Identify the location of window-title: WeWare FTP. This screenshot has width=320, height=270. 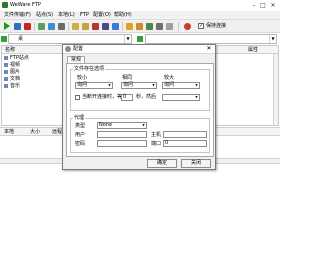
(25, 5).